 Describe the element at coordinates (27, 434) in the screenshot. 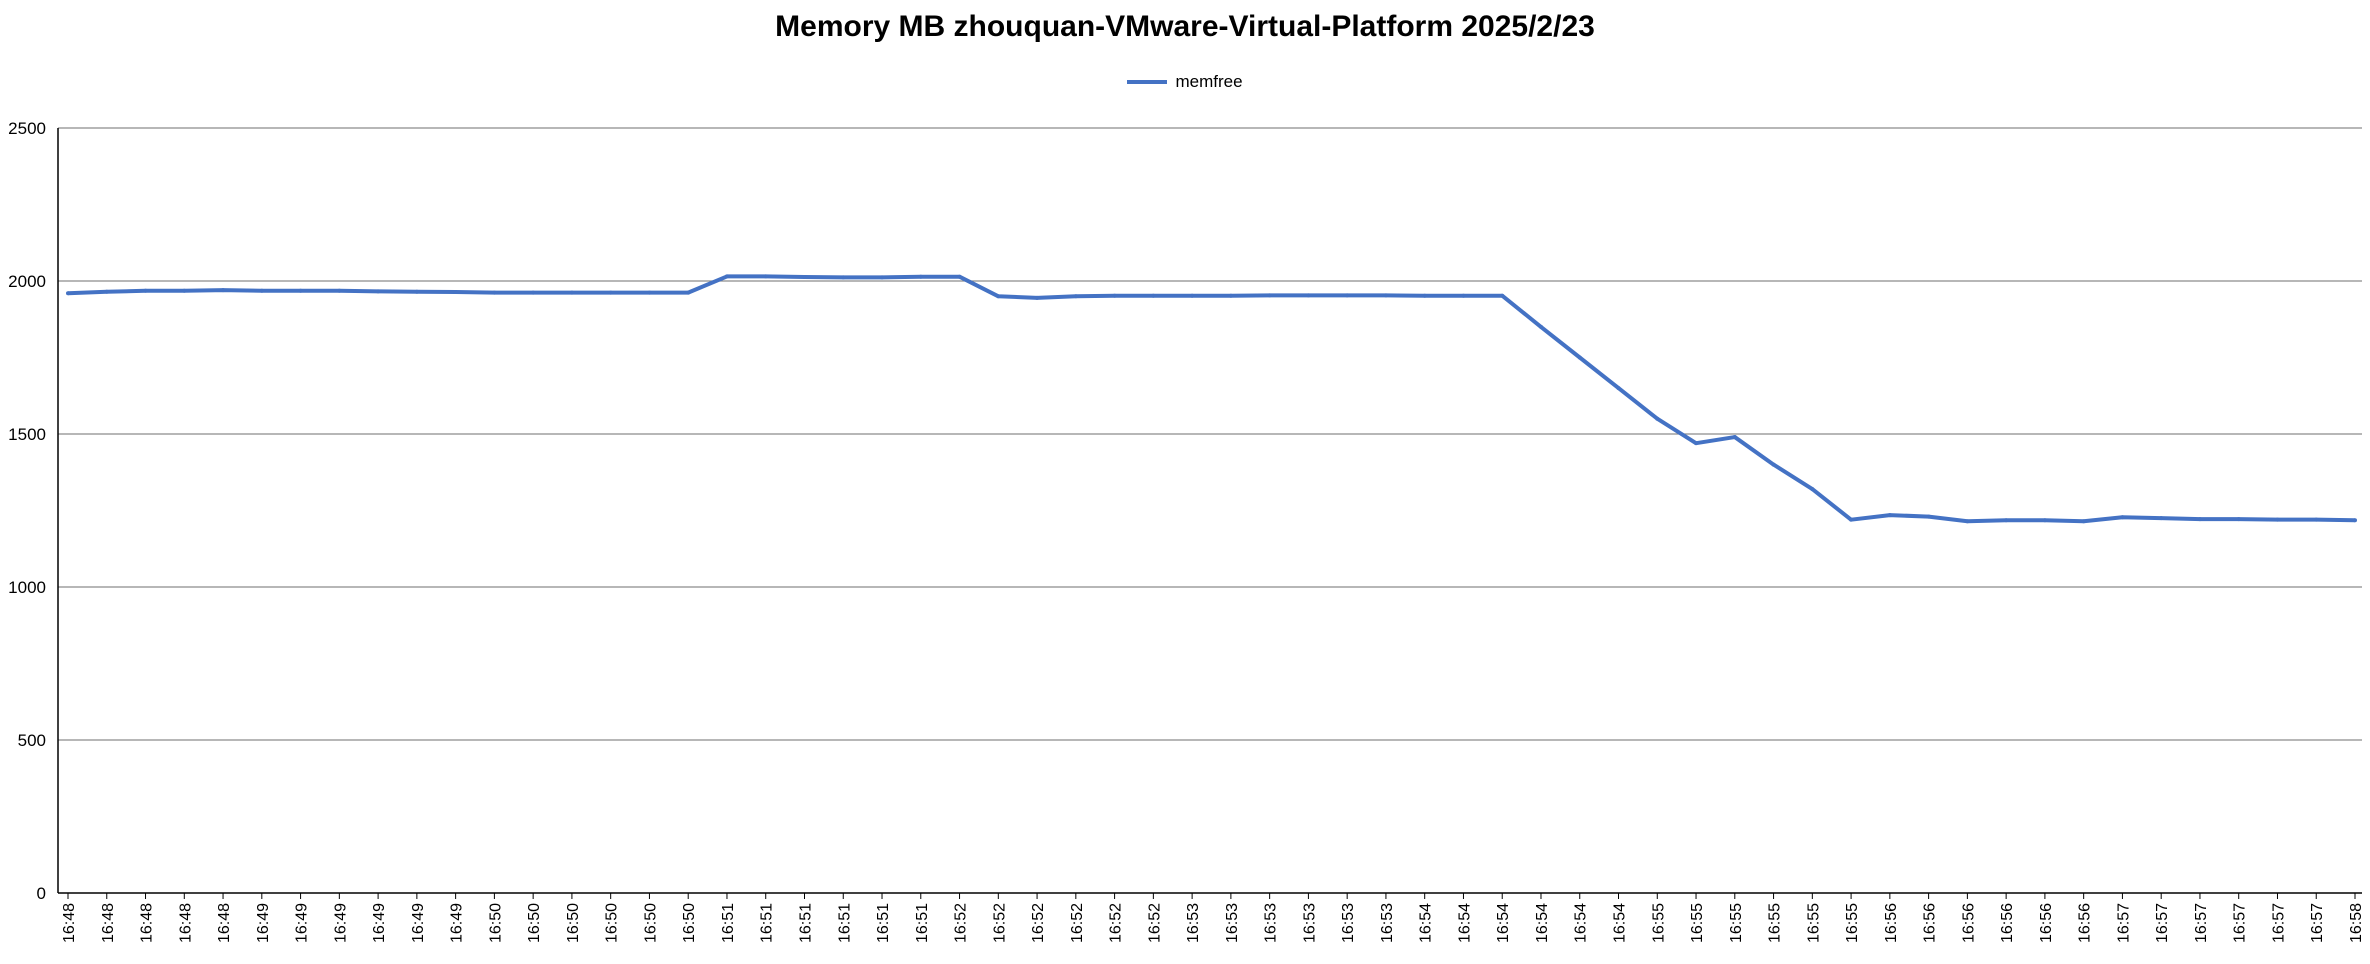

I see `y-tick-label: 1500` at that location.